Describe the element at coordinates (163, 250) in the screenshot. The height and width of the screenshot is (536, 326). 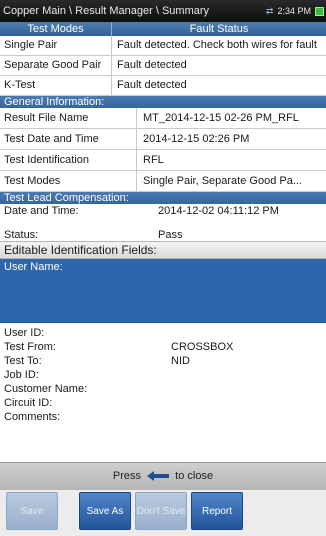
I see `editable-fields-heading: Editable Identification Fields:` at that location.